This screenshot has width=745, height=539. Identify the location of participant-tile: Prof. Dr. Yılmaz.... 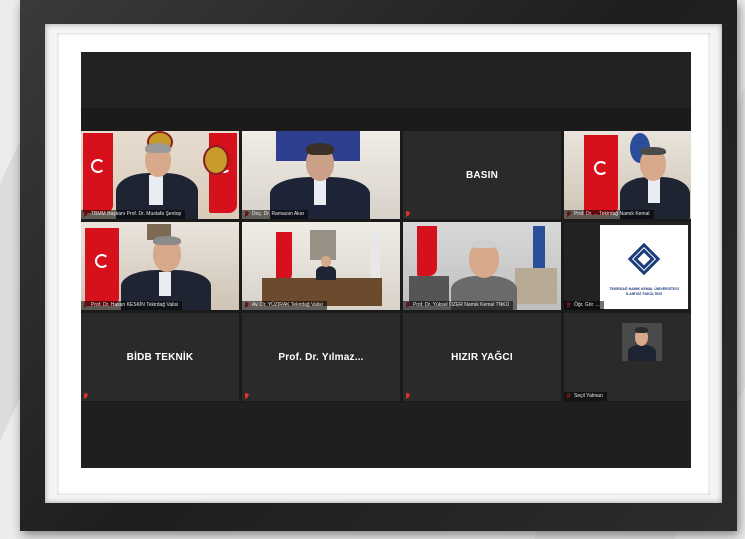
(321, 357).